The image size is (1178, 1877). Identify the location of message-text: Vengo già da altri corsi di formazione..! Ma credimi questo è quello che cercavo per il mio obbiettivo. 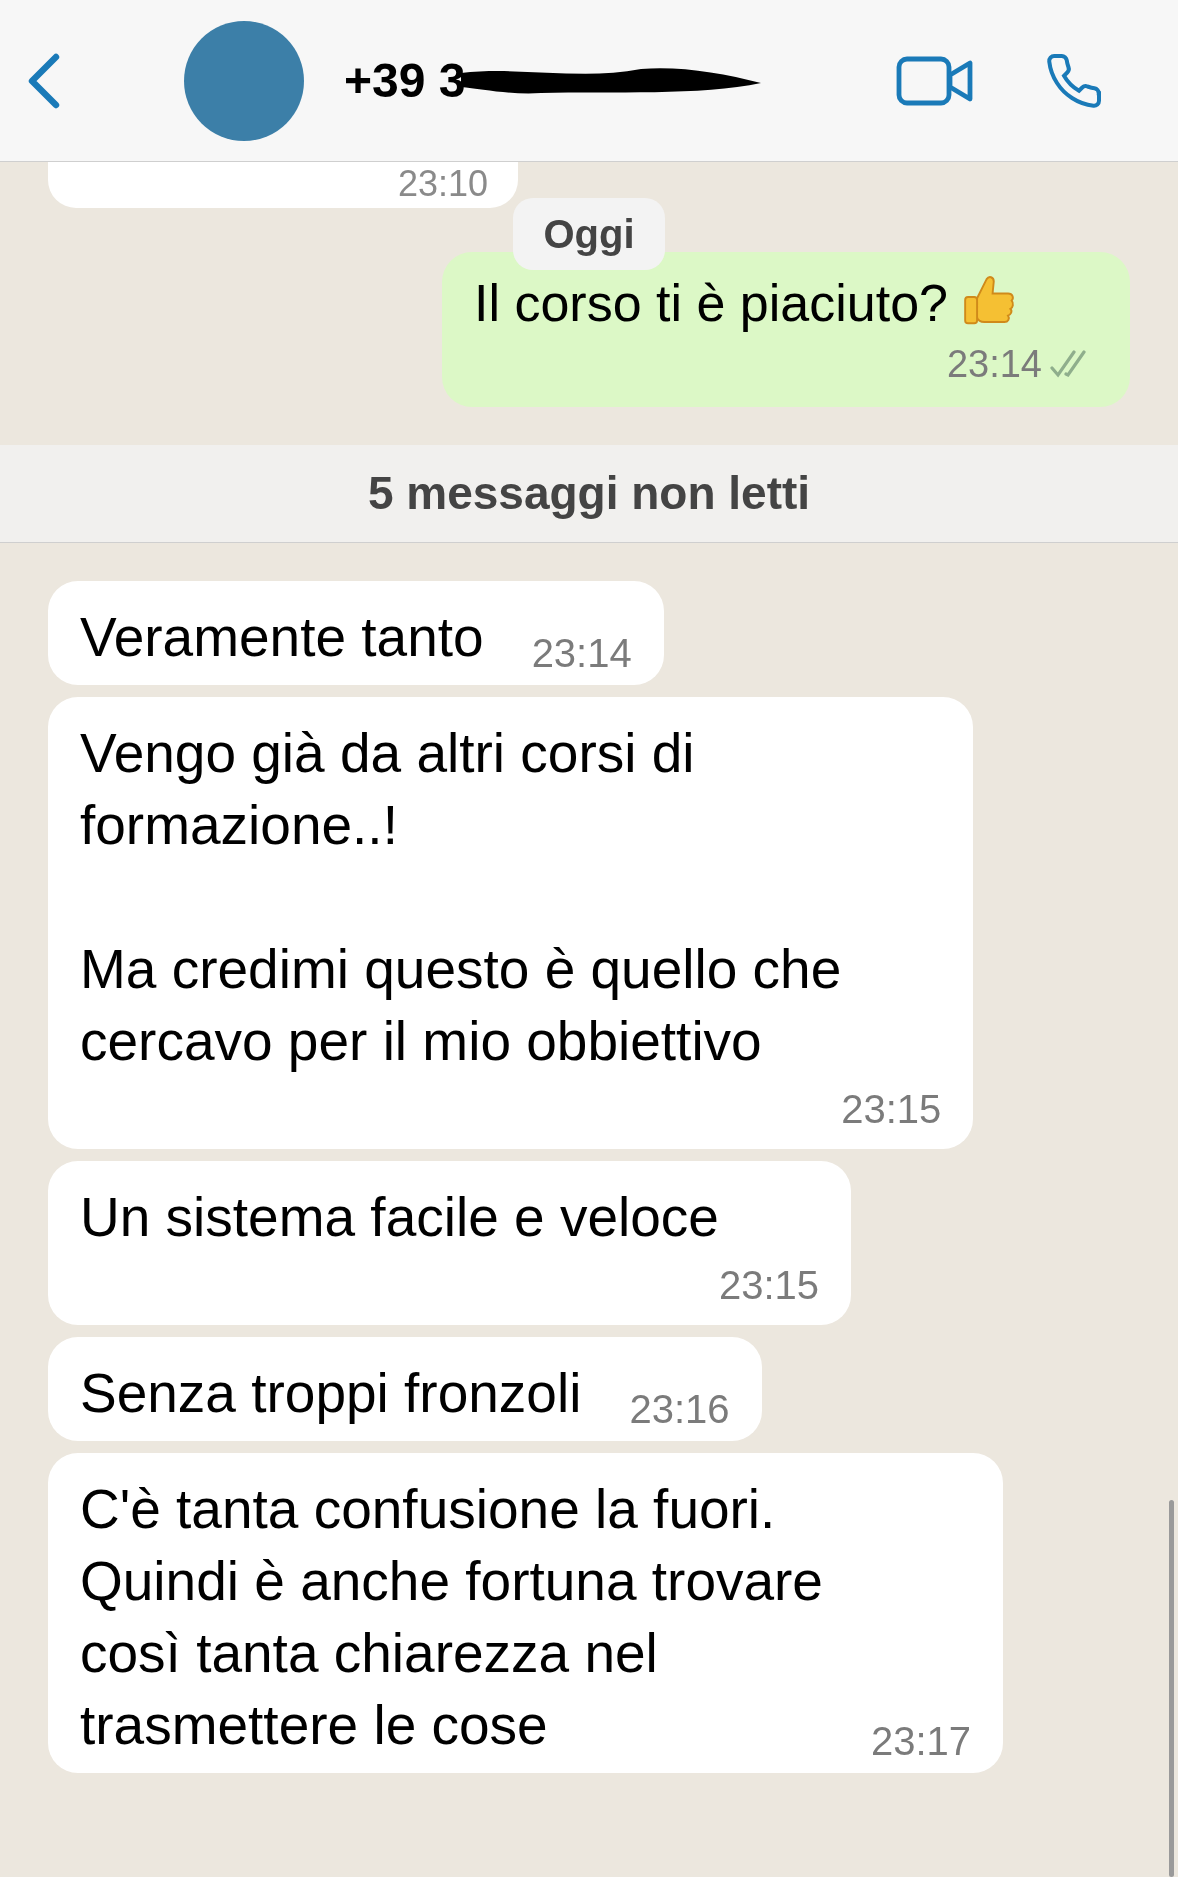
(461, 897).